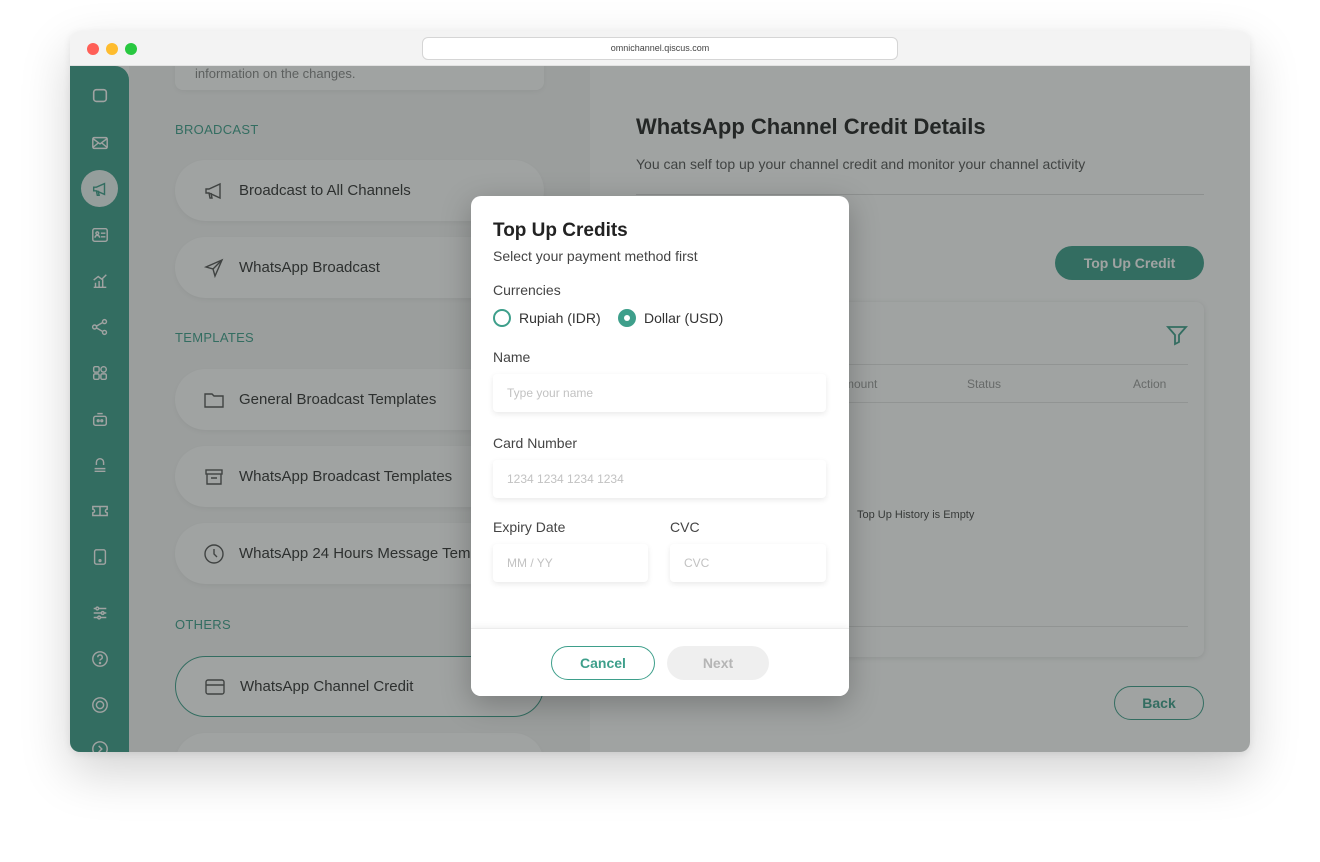 This screenshot has width=1320, height=862. Describe the element at coordinates (627, 318) in the screenshot. I see `radio-button-selected` at that location.